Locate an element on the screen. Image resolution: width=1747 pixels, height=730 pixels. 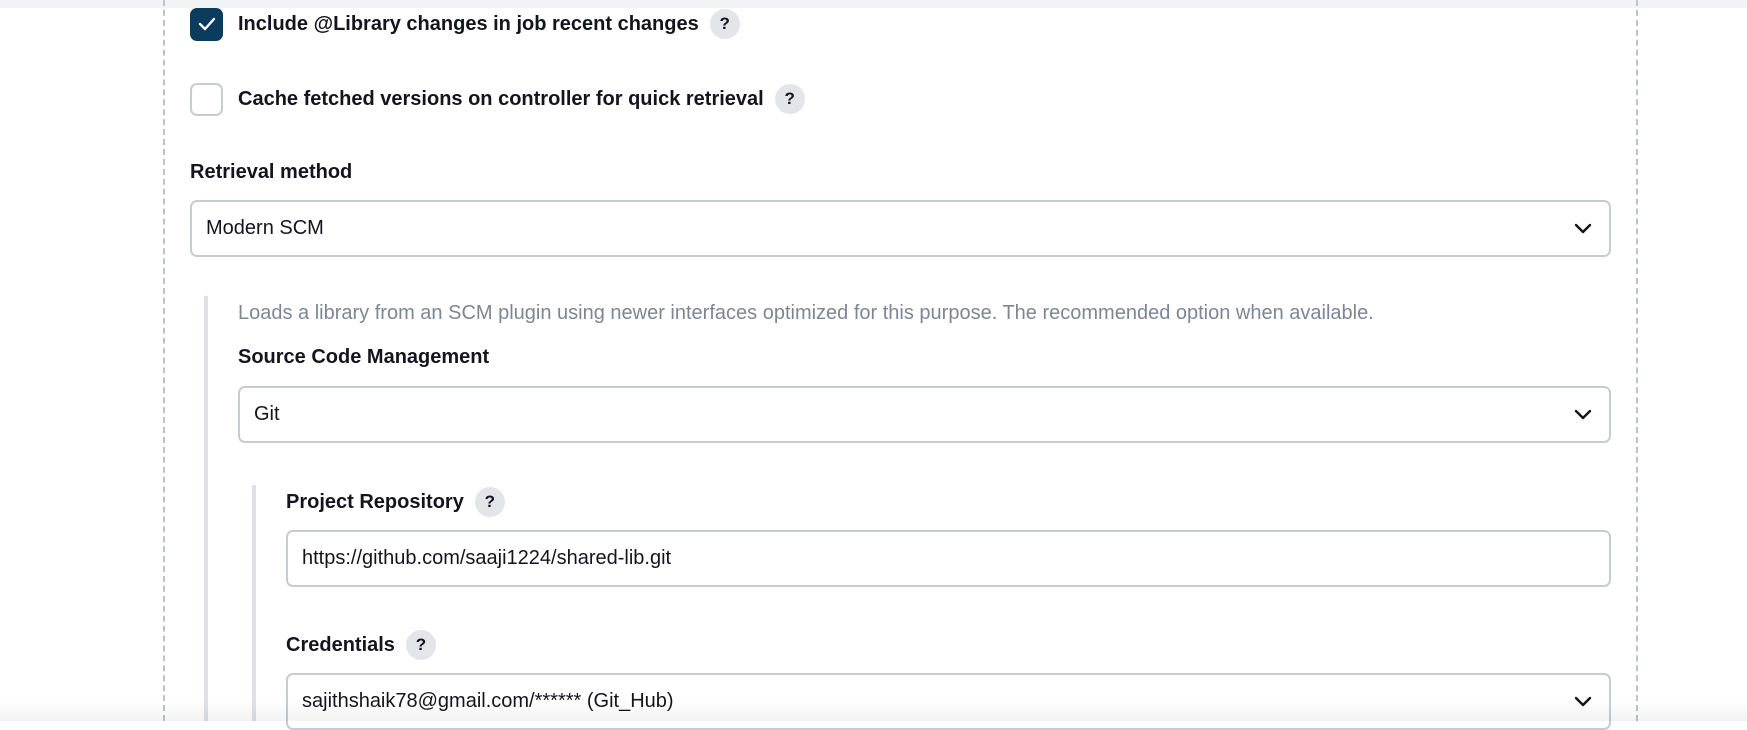
check-icon is located at coordinates (206, 24).